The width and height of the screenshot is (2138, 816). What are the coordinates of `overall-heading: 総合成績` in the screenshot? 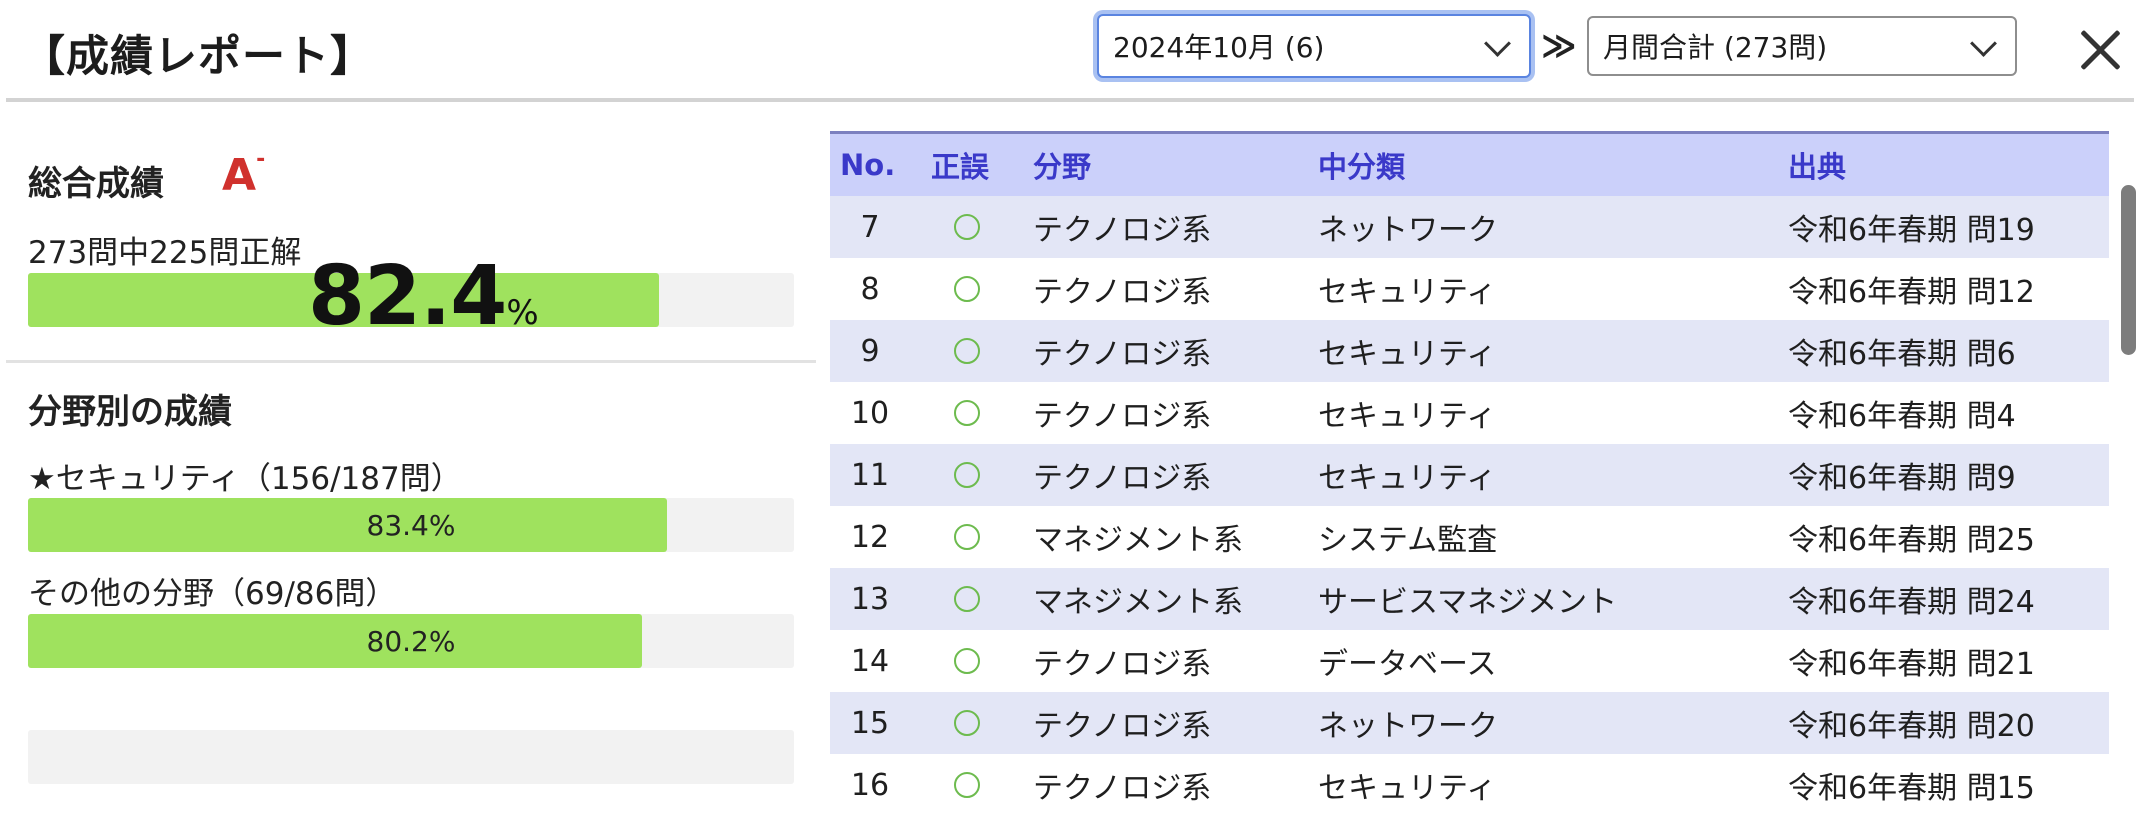 It's located at (96, 184).